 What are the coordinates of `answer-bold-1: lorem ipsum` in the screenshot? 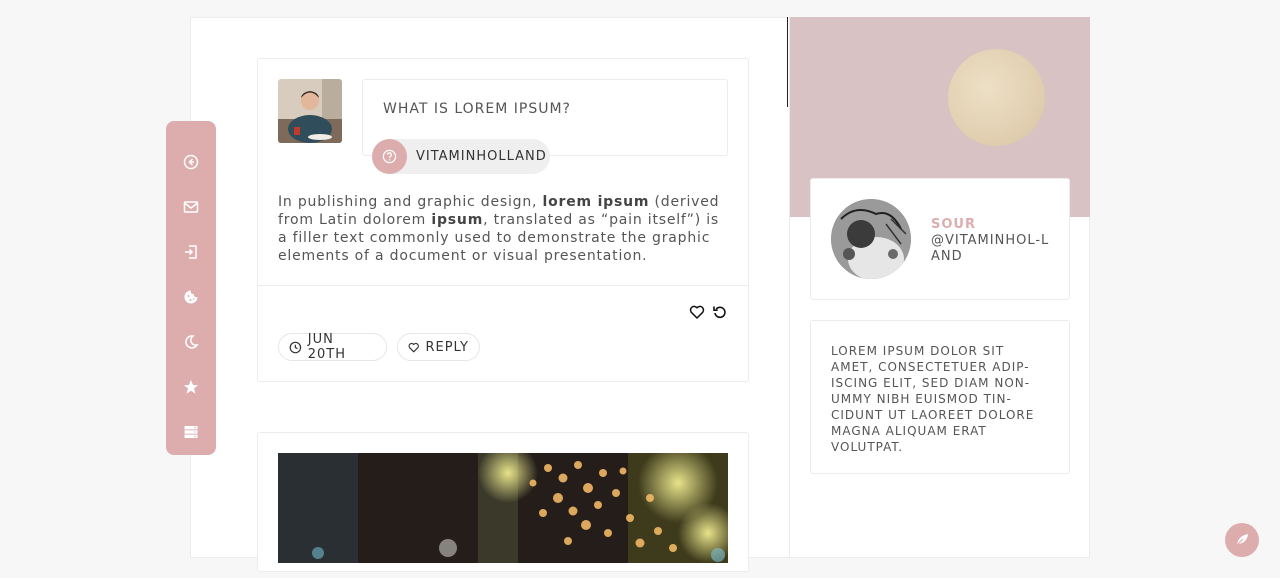 It's located at (596, 202).